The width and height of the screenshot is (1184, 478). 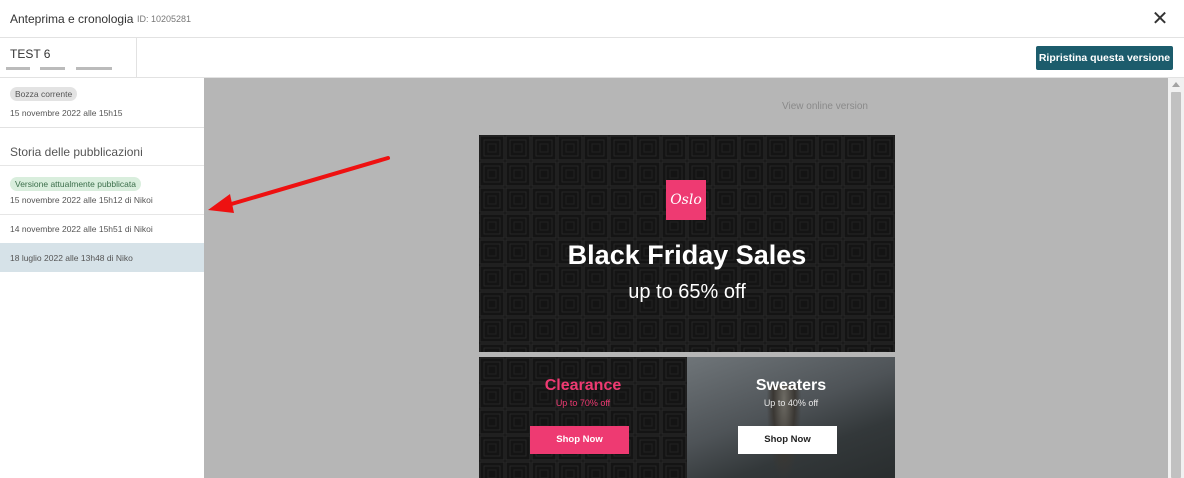 I want to click on draft-date: 15 novembre 2022 alle 15h15, so click(x=66, y=113).